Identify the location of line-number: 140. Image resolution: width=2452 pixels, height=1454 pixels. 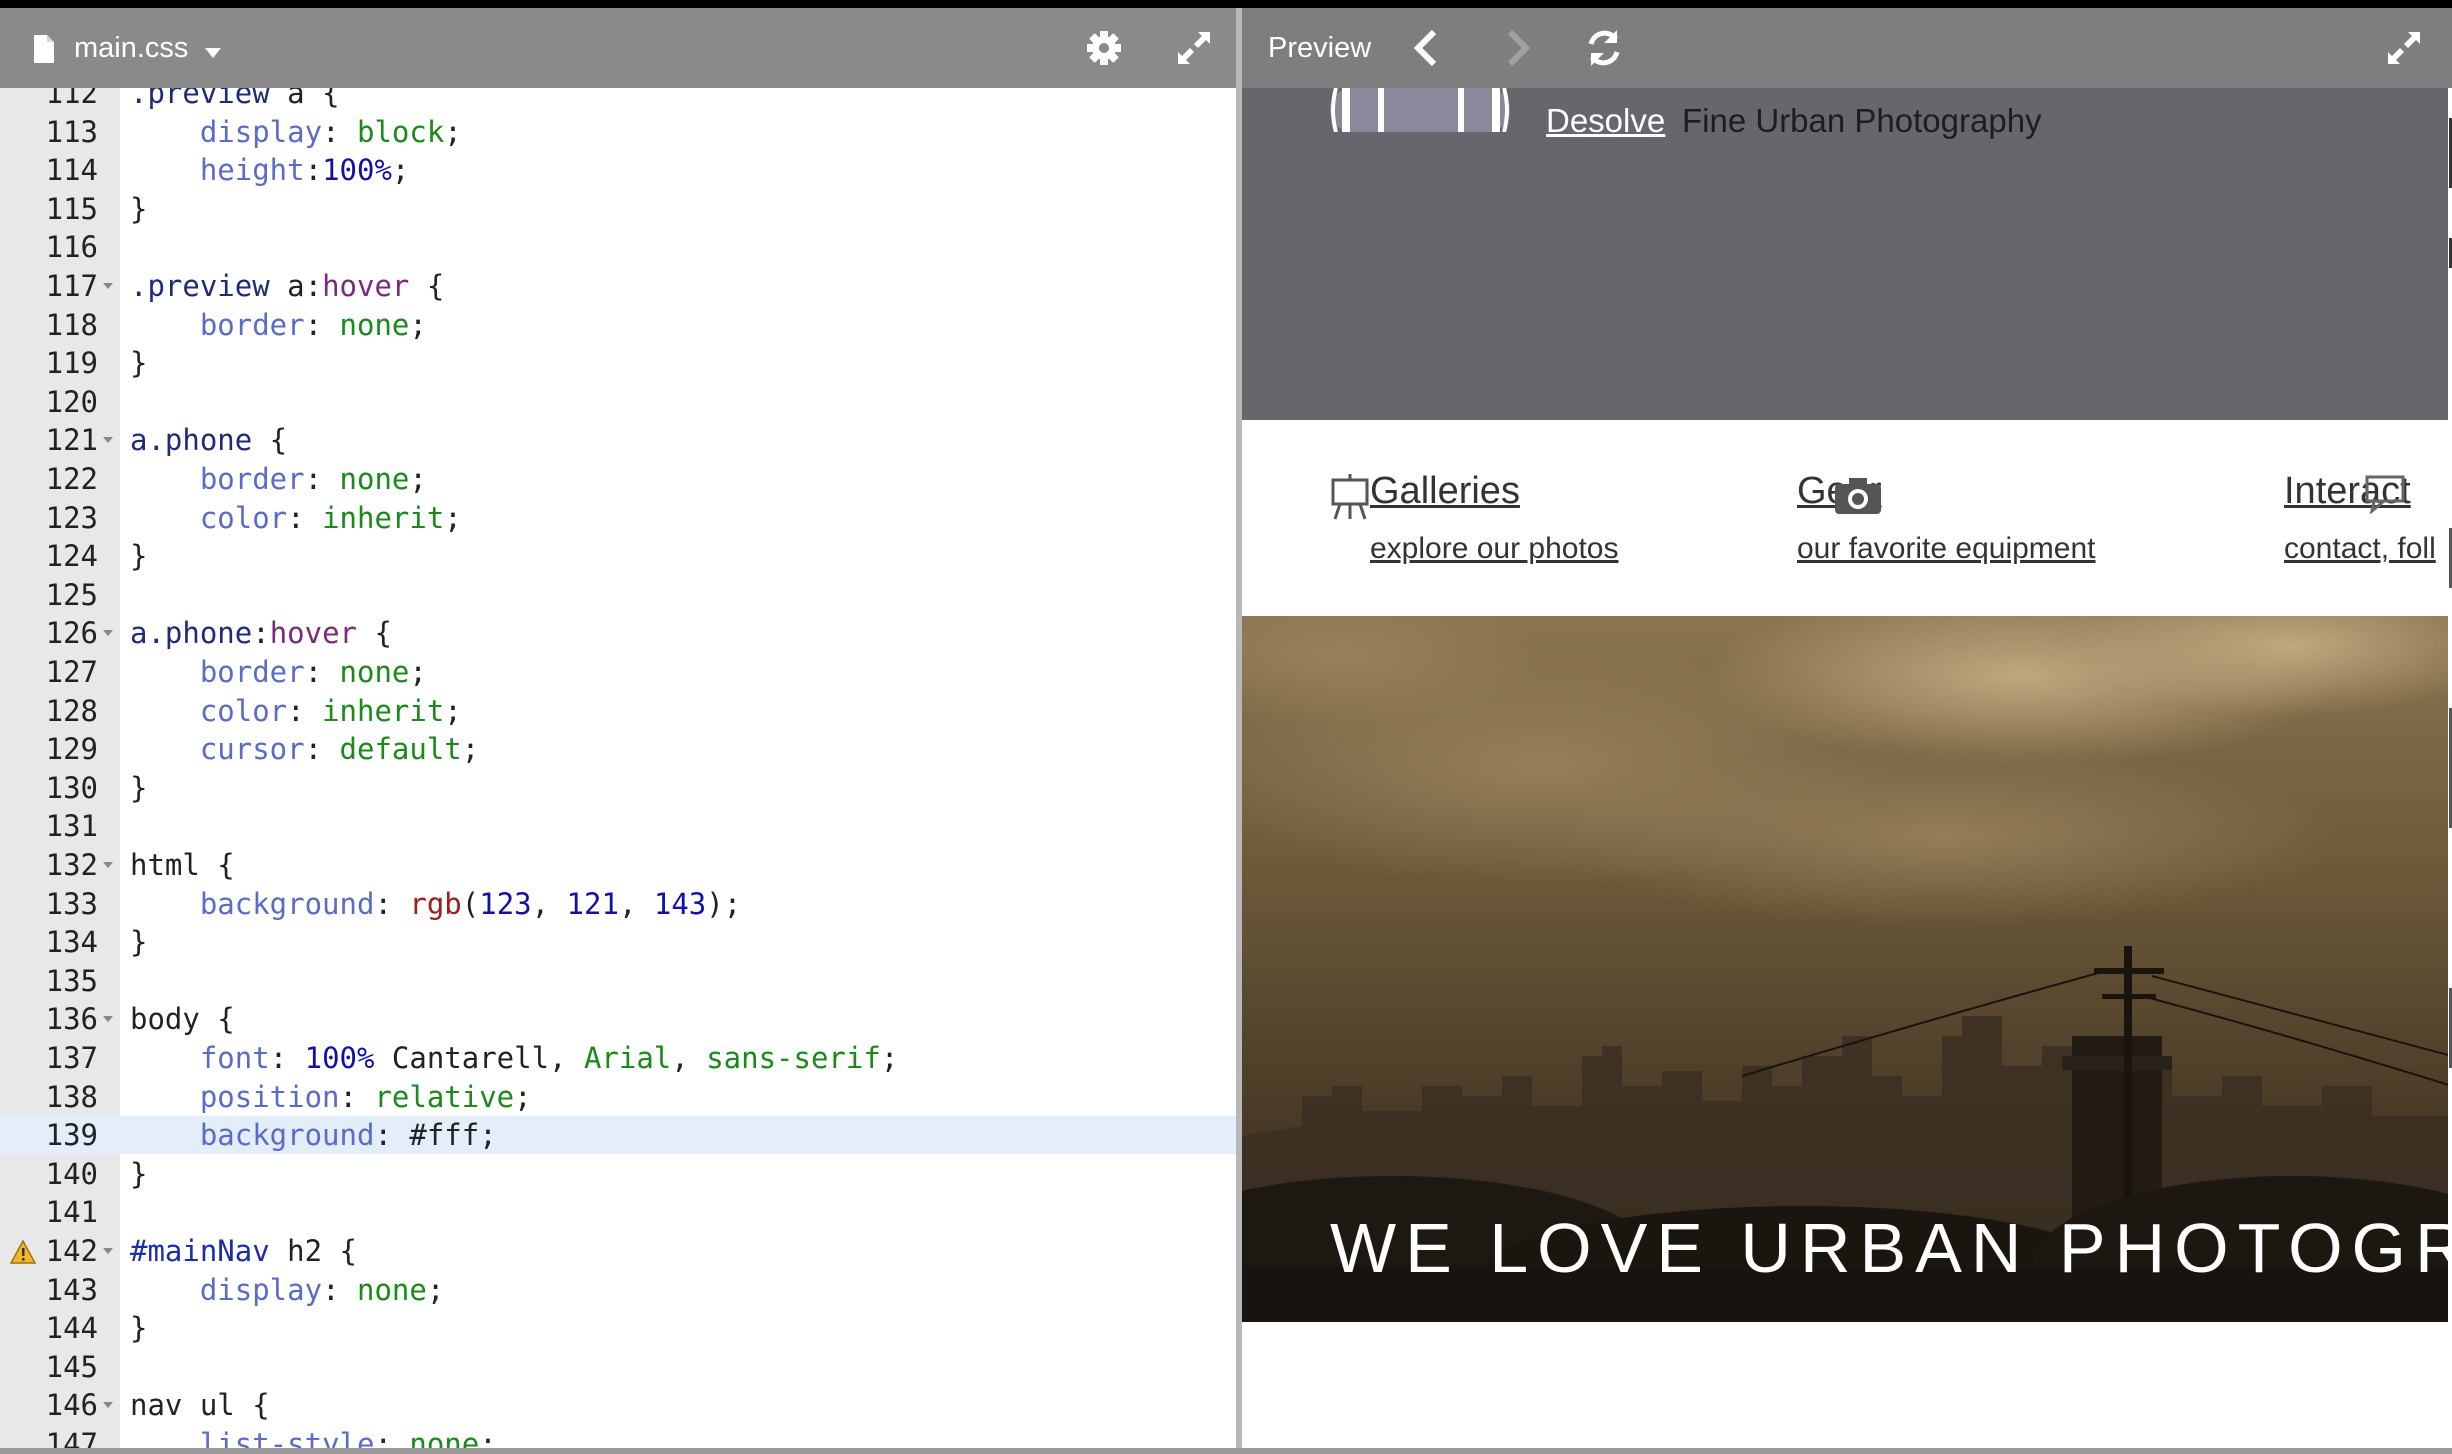
(71, 1173).